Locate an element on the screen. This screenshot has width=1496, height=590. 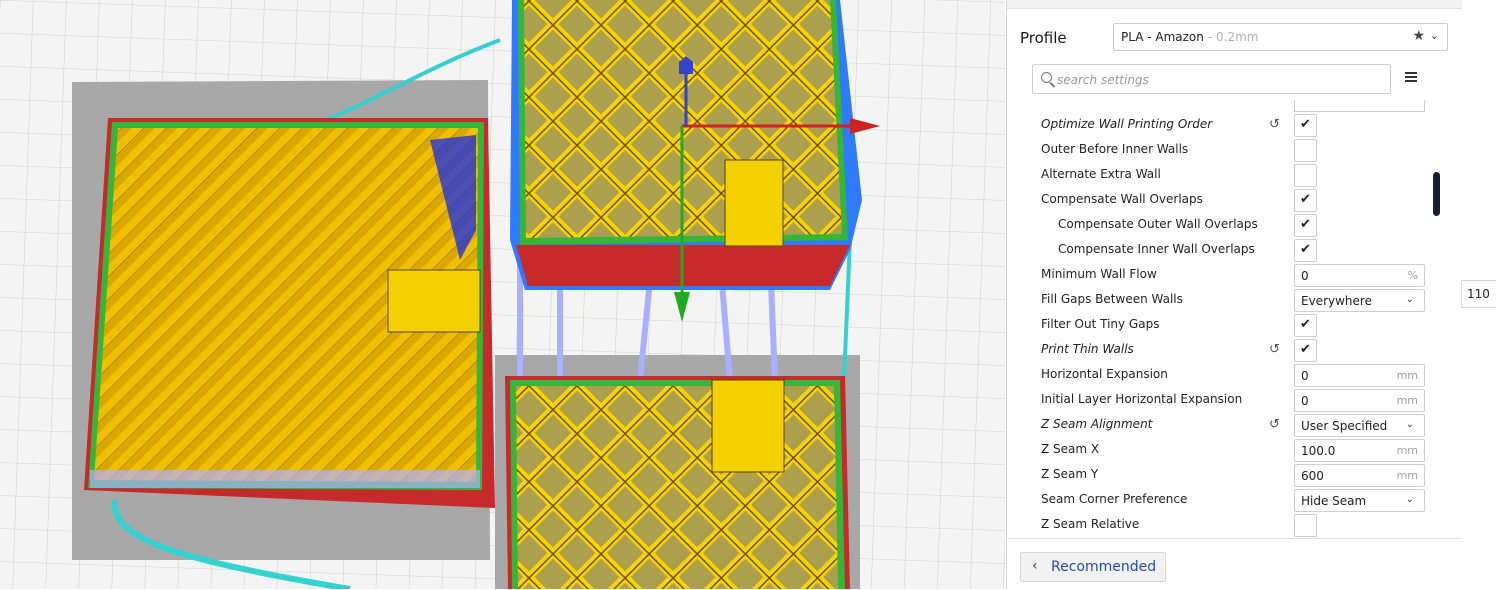
setting-selected-value: User Specified is located at coordinates (1344, 426).